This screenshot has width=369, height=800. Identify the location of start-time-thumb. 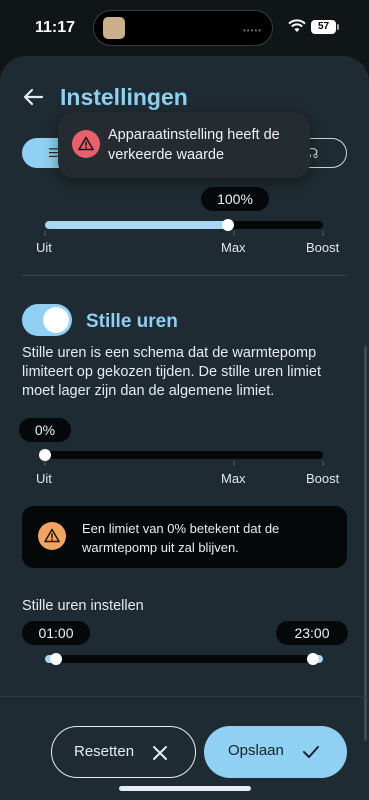
(56, 659).